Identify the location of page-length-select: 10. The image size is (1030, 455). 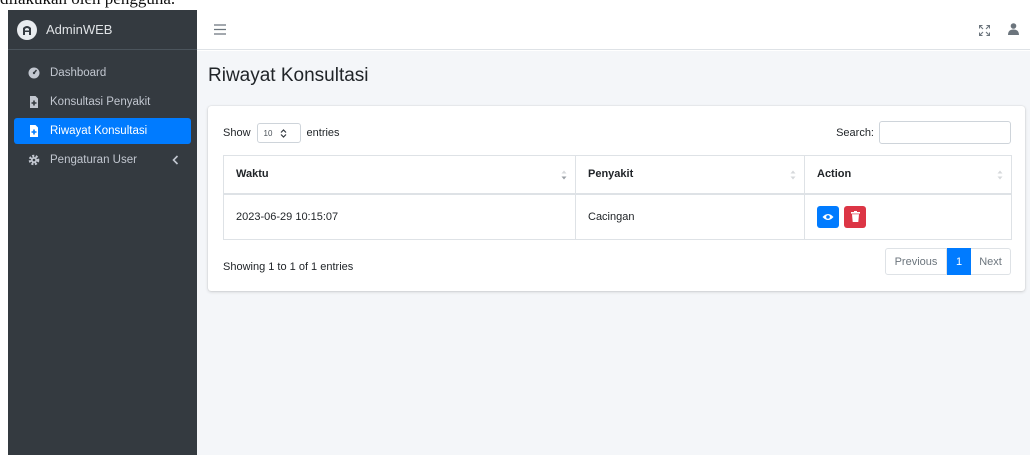
(278, 133).